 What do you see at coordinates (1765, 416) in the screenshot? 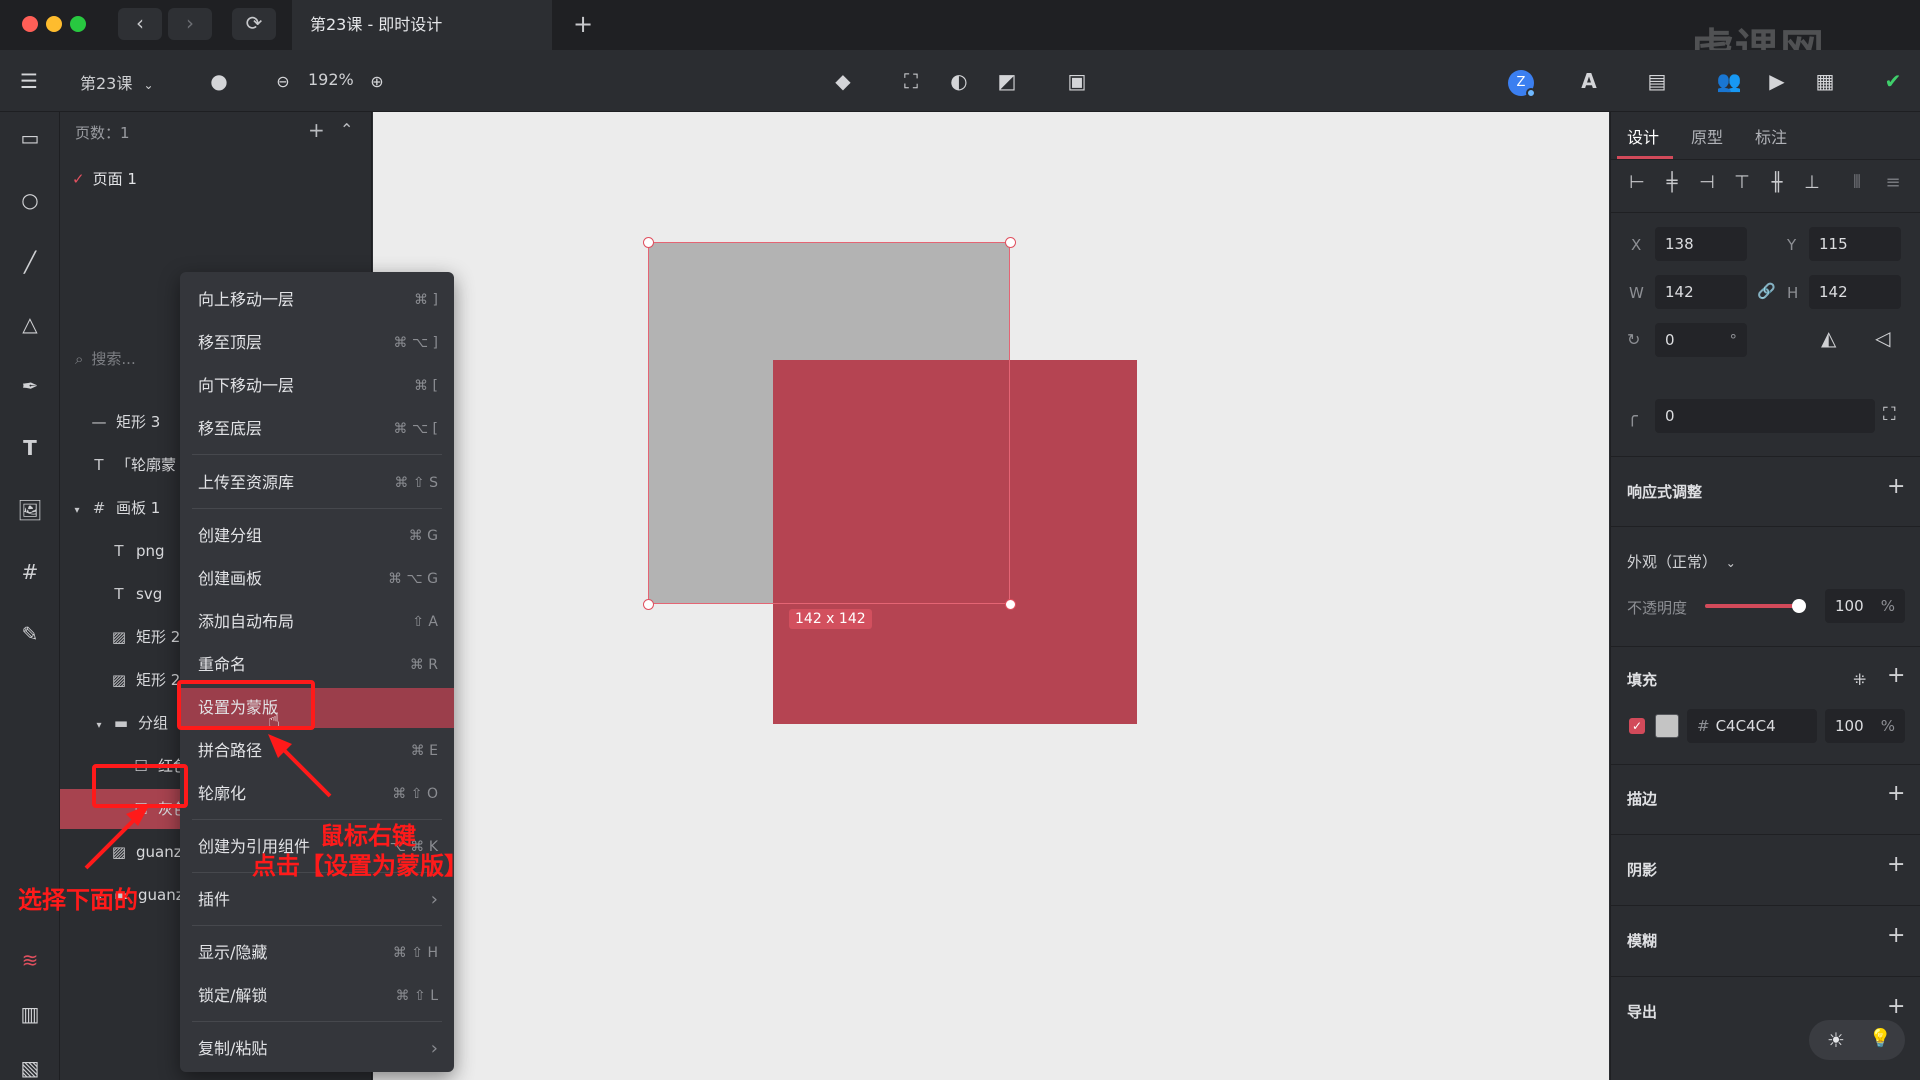
I see `corner-radius-input: 0` at bounding box center [1765, 416].